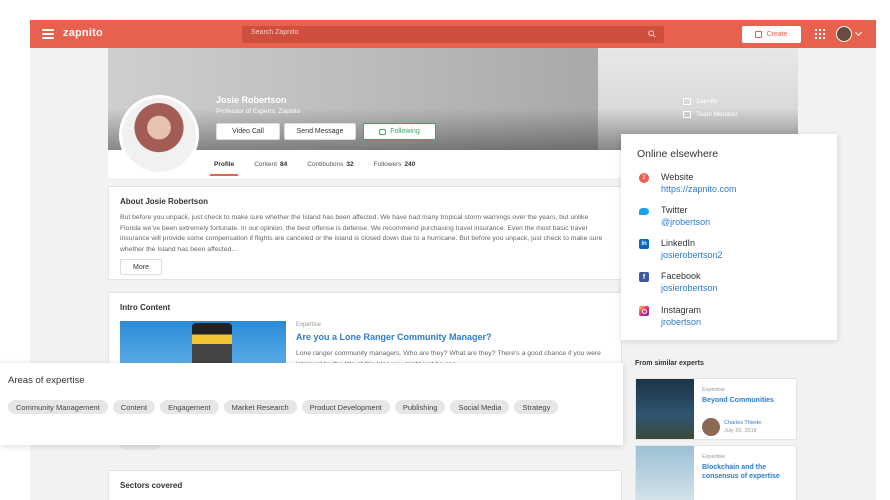 The height and width of the screenshot is (500, 890). What do you see at coordinates (365, 485) in the screenshot?
I see `sectors-card: Sectors covered` at bounding box center [365, 485].